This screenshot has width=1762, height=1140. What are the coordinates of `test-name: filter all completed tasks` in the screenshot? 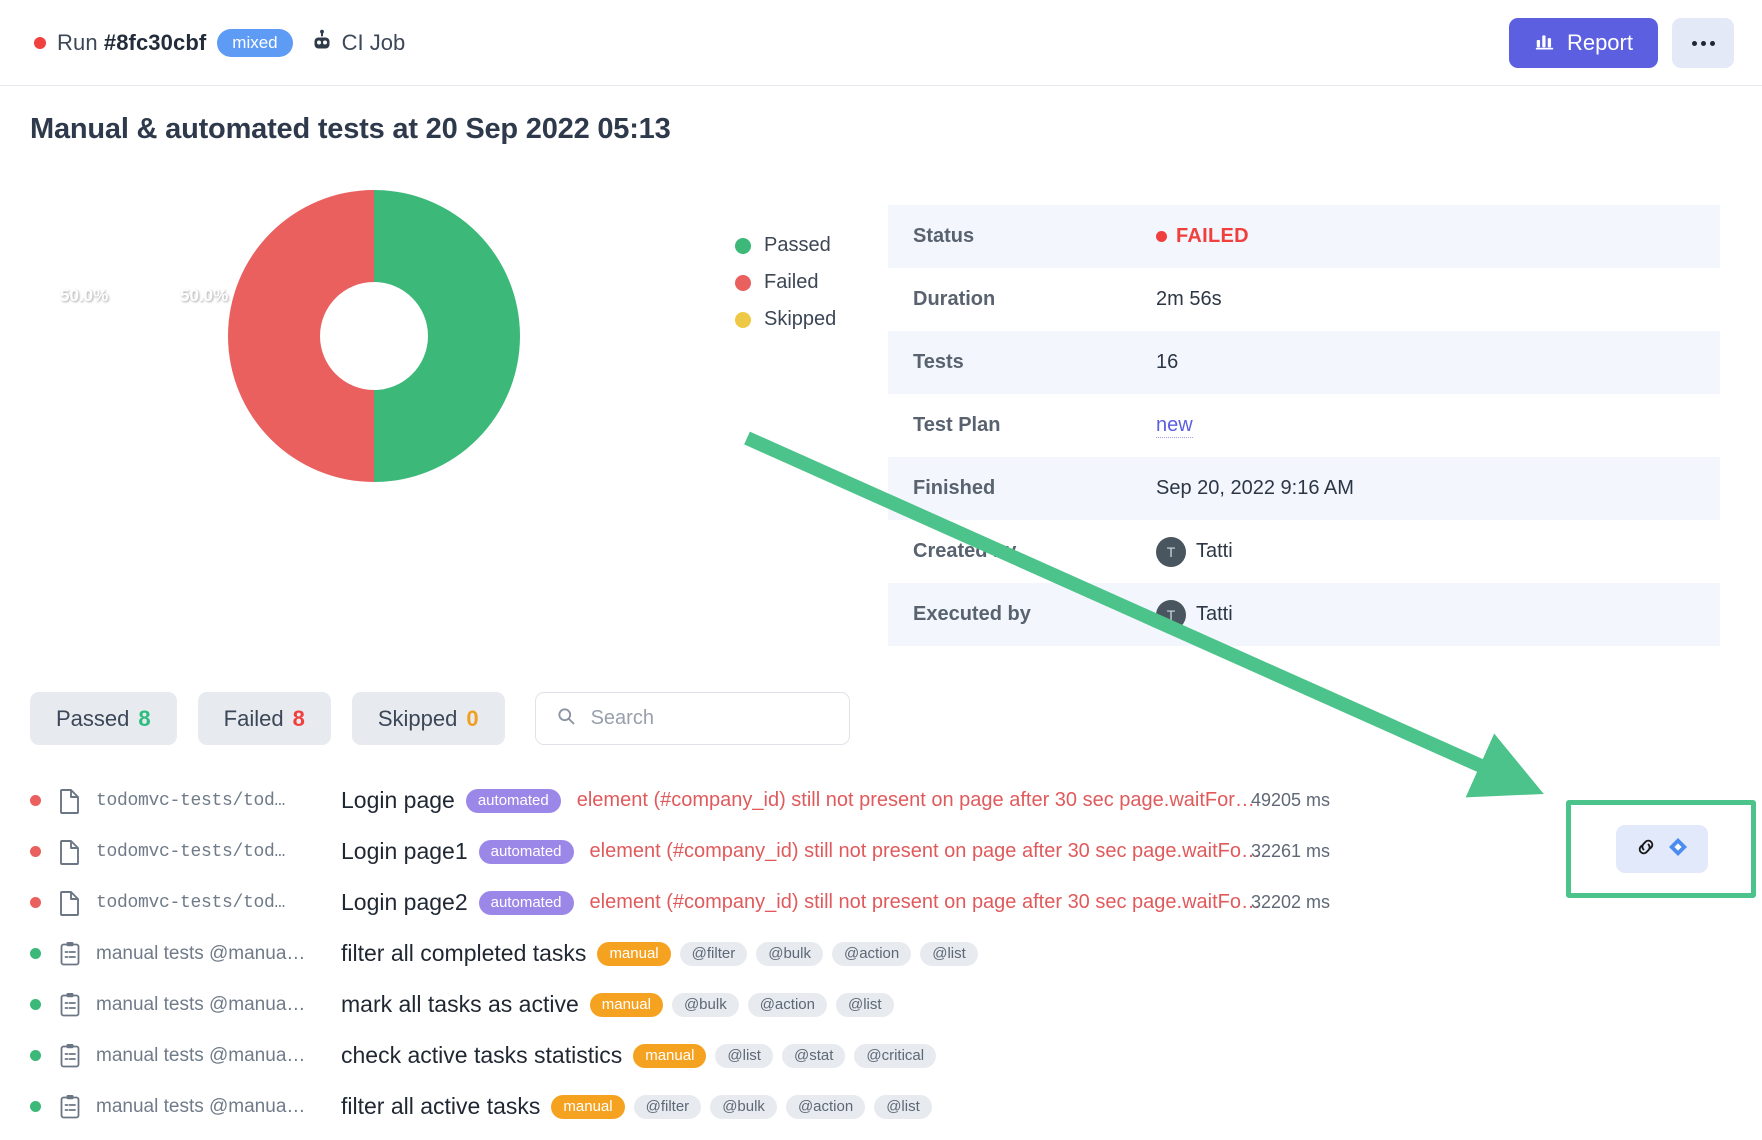 It's located at (463, 953).